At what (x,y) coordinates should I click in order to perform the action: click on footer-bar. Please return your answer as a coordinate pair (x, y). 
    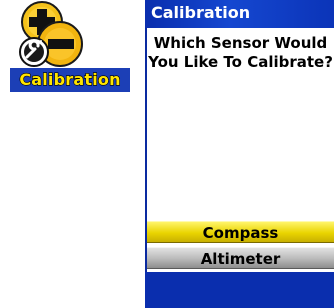
    Looking at the image, I should click on (239, 290).